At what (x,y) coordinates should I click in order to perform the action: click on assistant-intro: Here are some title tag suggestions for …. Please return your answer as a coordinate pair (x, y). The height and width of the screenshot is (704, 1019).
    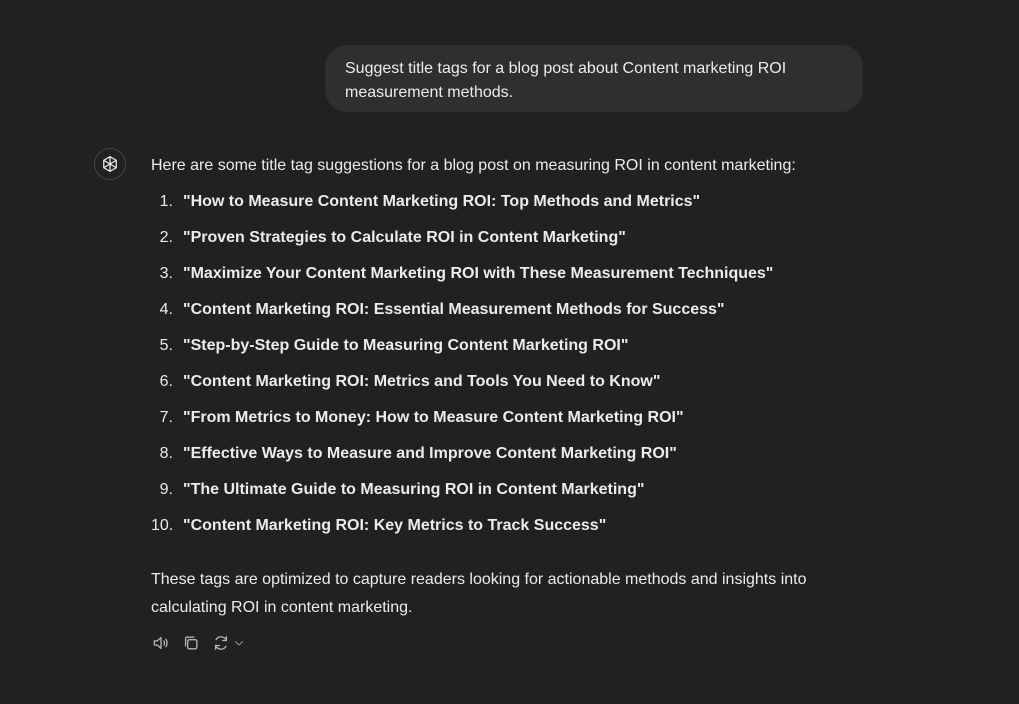
    Looking at the image, I should click on (473, 165).